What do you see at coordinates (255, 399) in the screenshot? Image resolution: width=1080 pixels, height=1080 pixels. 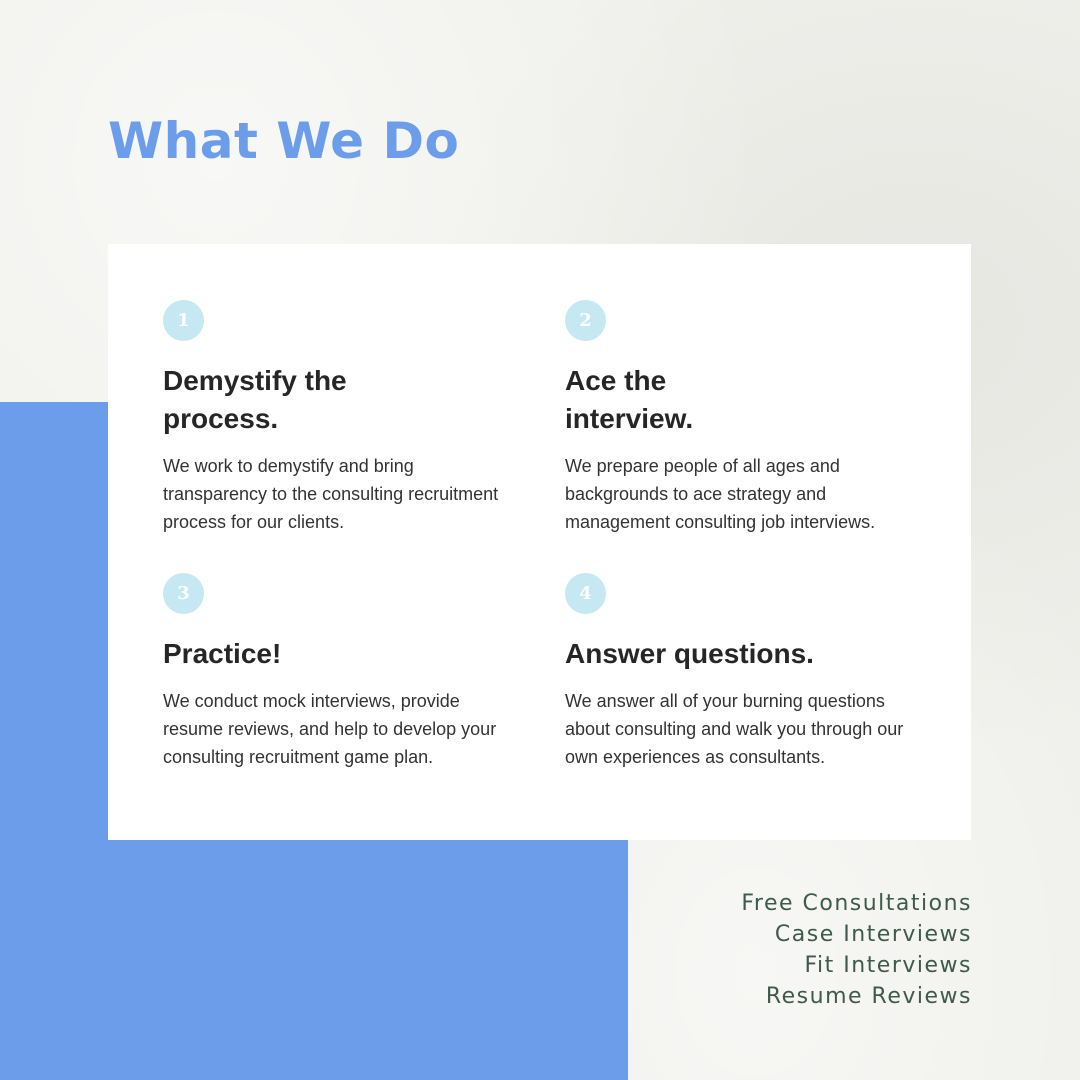 I see `feature-title: Demystify the process.` at bounding box center [255, 399].